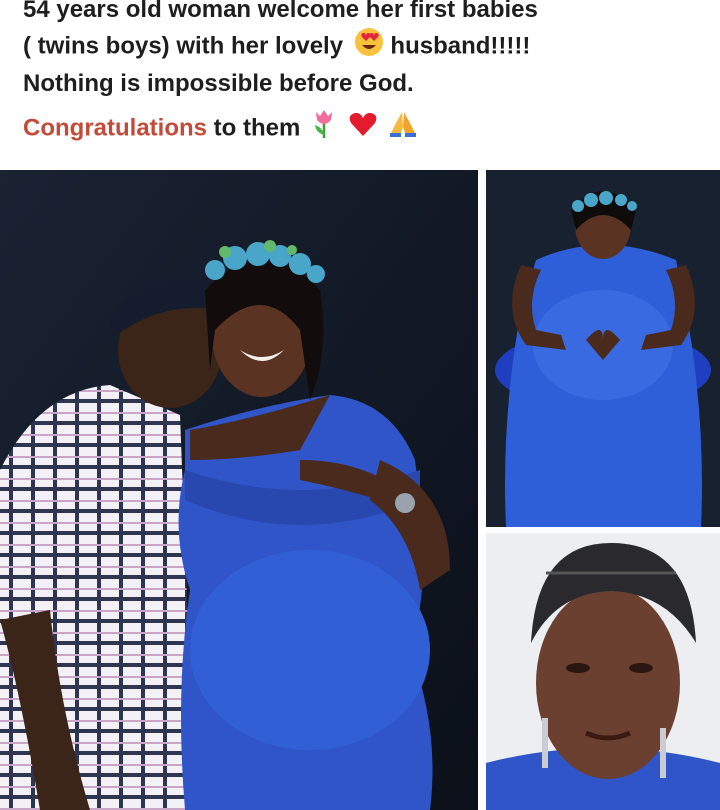 Image resolution: width=720 pixels, height=810 pixels. What do you see at coordinates (218, 83) in the screenshot?
I see `caption-line-3: Nothing is impossible before God.` at bounding box center [218, 83].